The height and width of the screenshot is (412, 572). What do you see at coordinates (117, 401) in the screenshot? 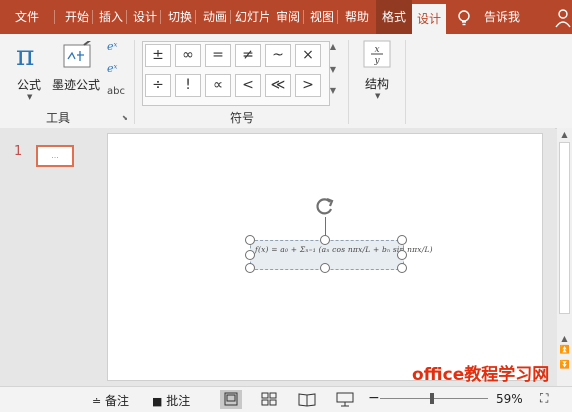
I see `notes-label: 备注` at bounding box center [117, 401].